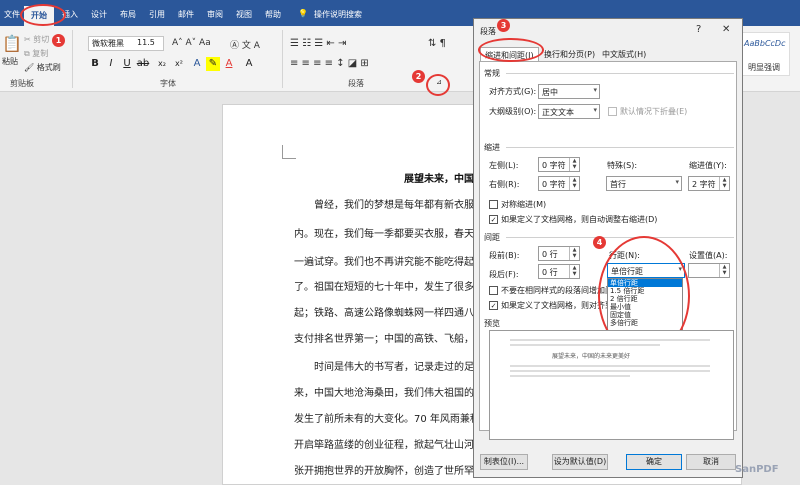 Image resolution: width=800 pixels, height=485 pixels. I want to click on help-icon: ?, so click(698, 29).